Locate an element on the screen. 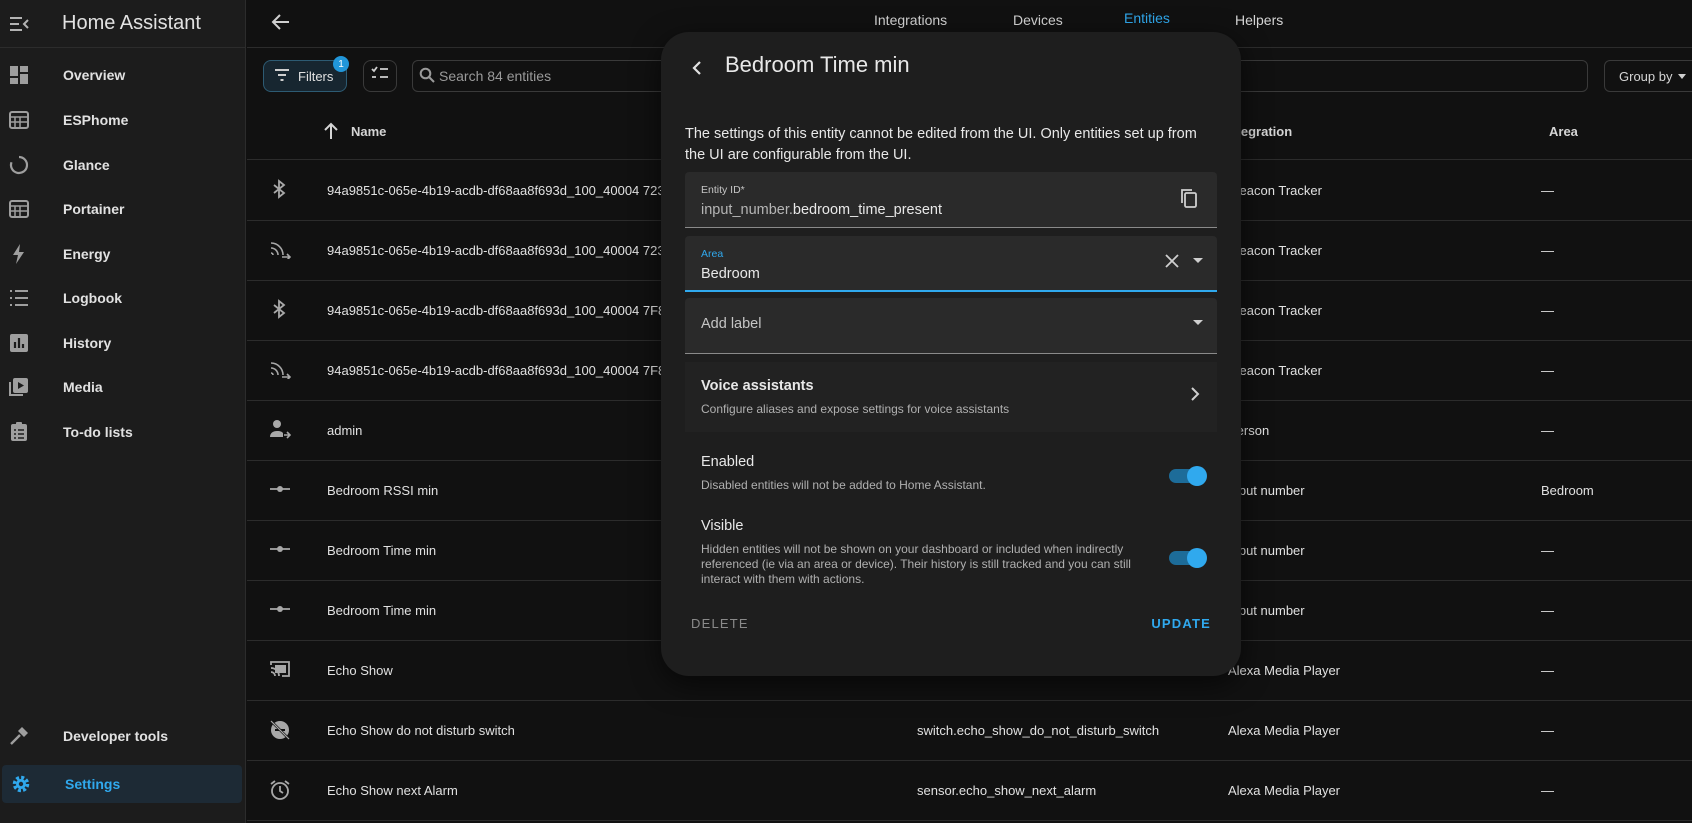 The height and width of the screenshot is (823, 1692). entity-id-prefix: input_number. is located at coordinates (747, 210).